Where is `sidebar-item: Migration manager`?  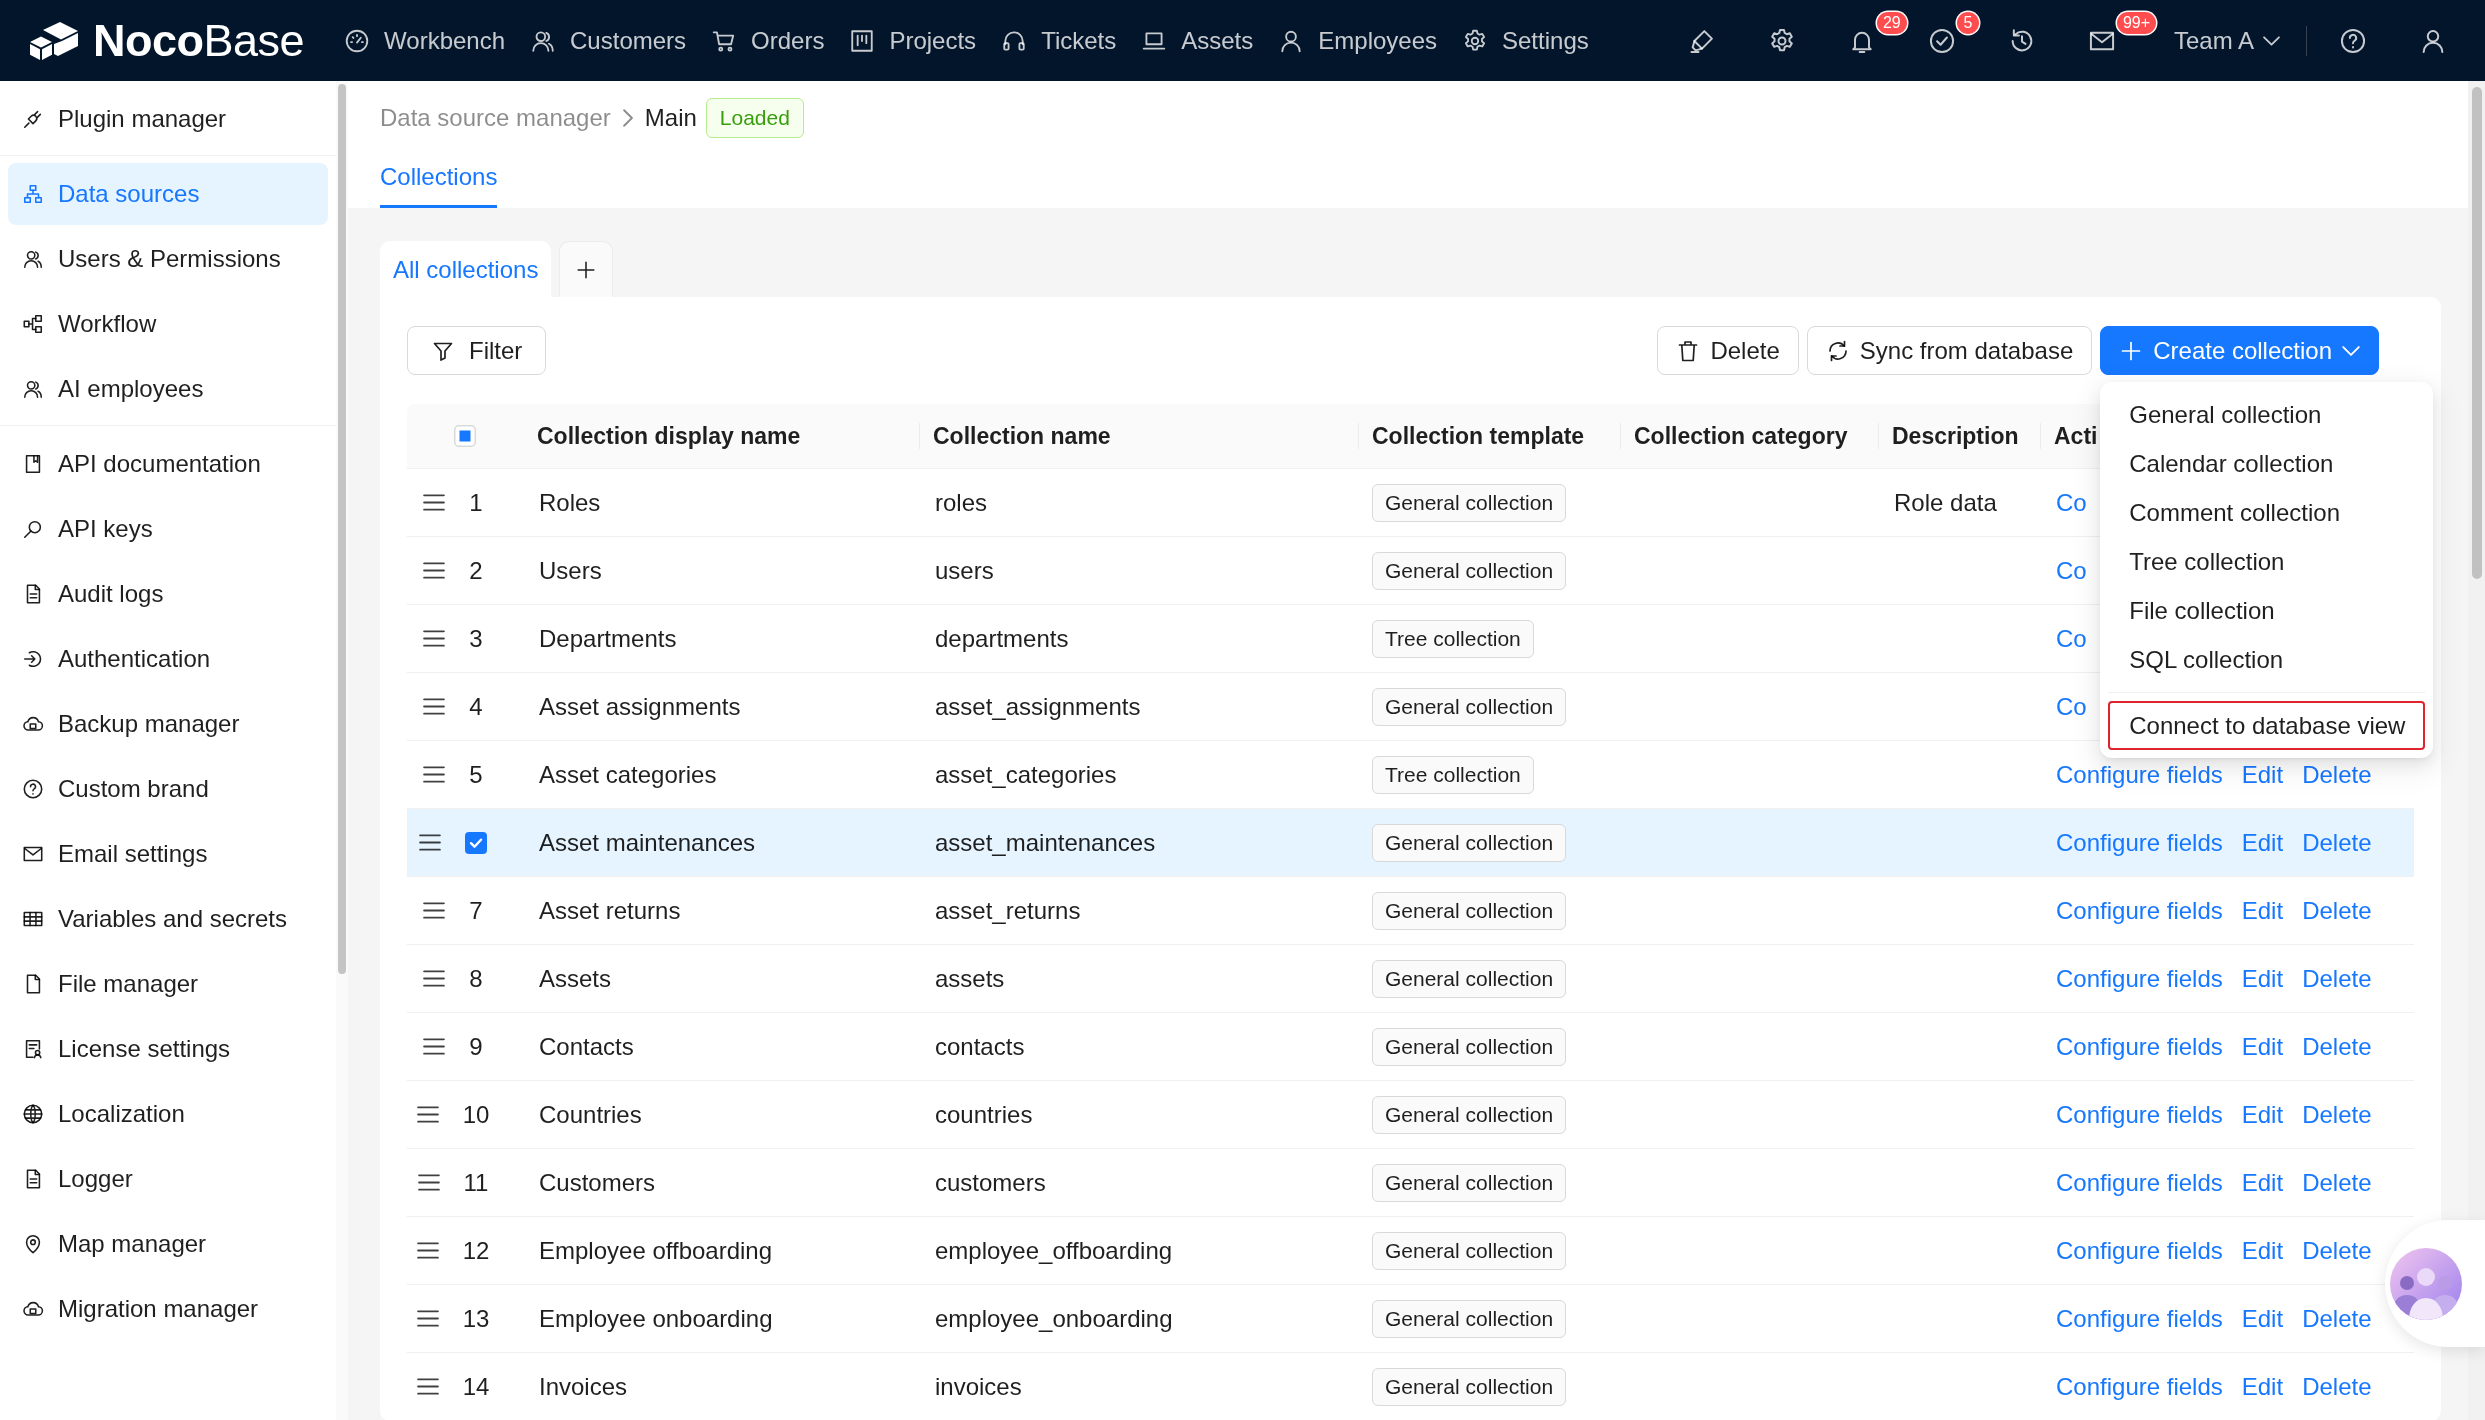 sidebar-item: Migration manager is located at coordinates (168, 1309).